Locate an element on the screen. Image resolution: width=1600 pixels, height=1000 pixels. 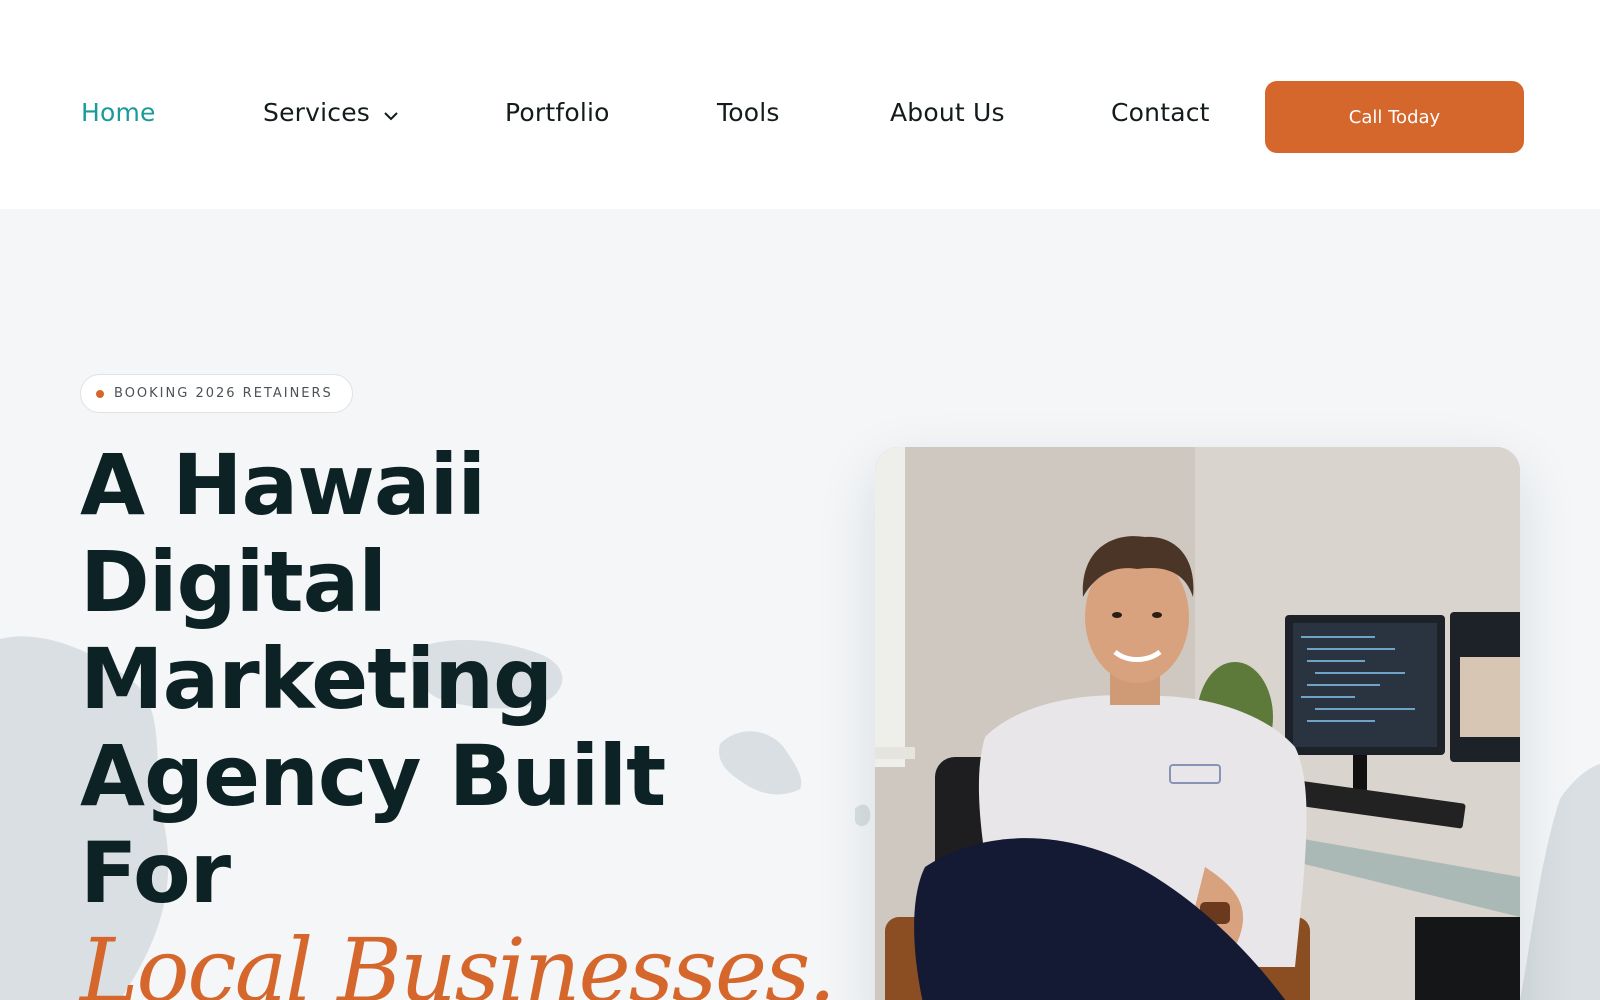
headline-accent: Local Businesses. is located at coordinates (458, 959).